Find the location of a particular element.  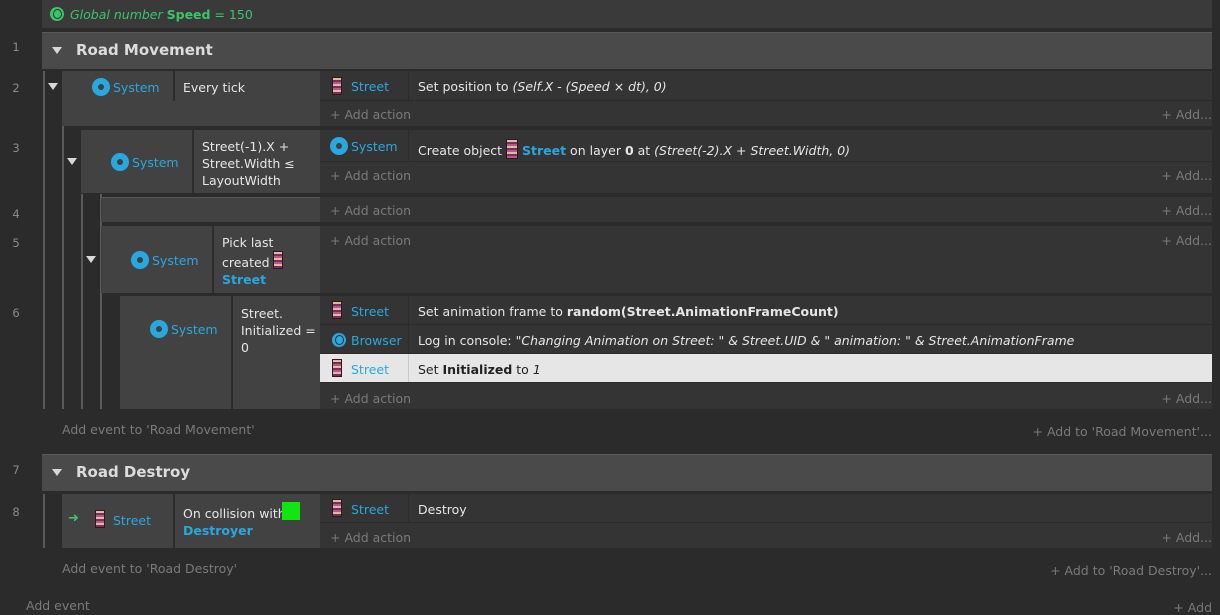

action-text-prefix: Log in console: is located at coordinates (467, 340).